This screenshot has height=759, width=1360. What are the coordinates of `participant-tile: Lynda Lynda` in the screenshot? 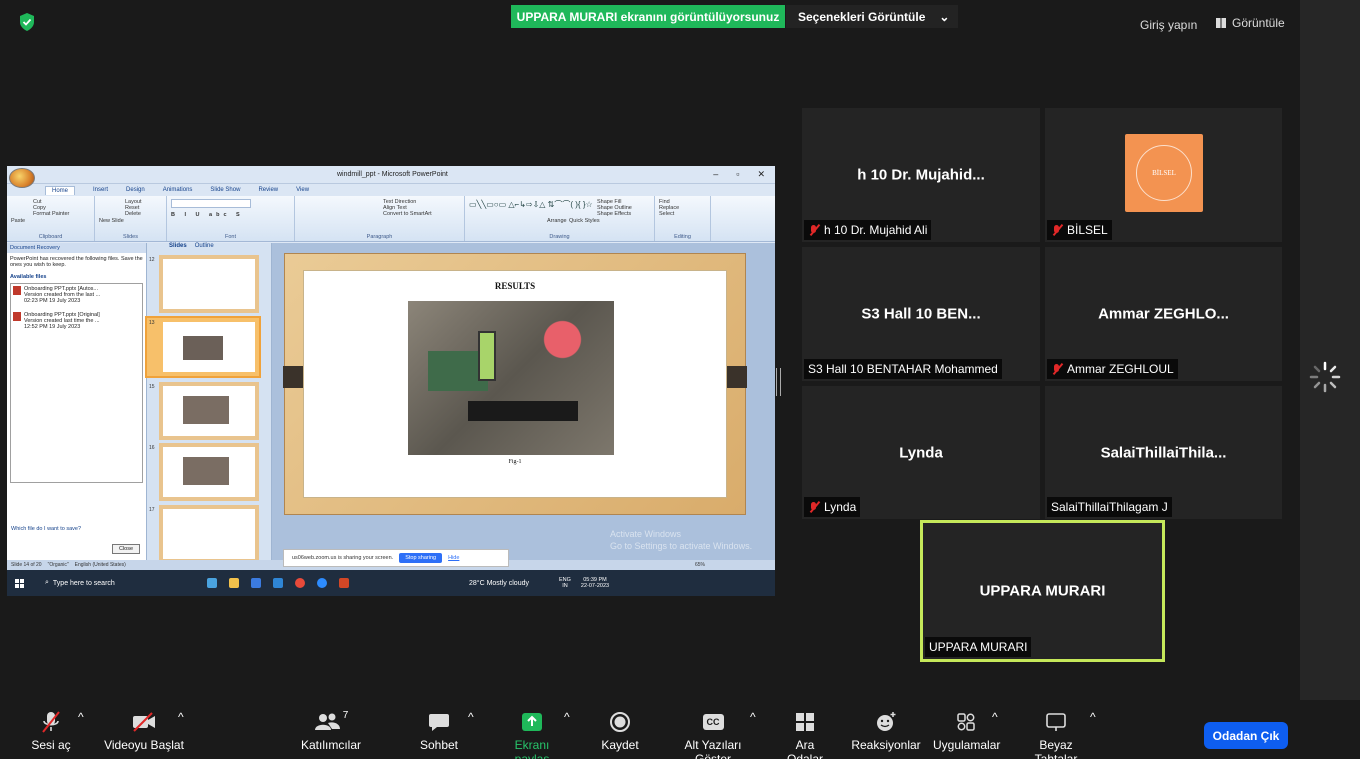 It's located at (921, 452).